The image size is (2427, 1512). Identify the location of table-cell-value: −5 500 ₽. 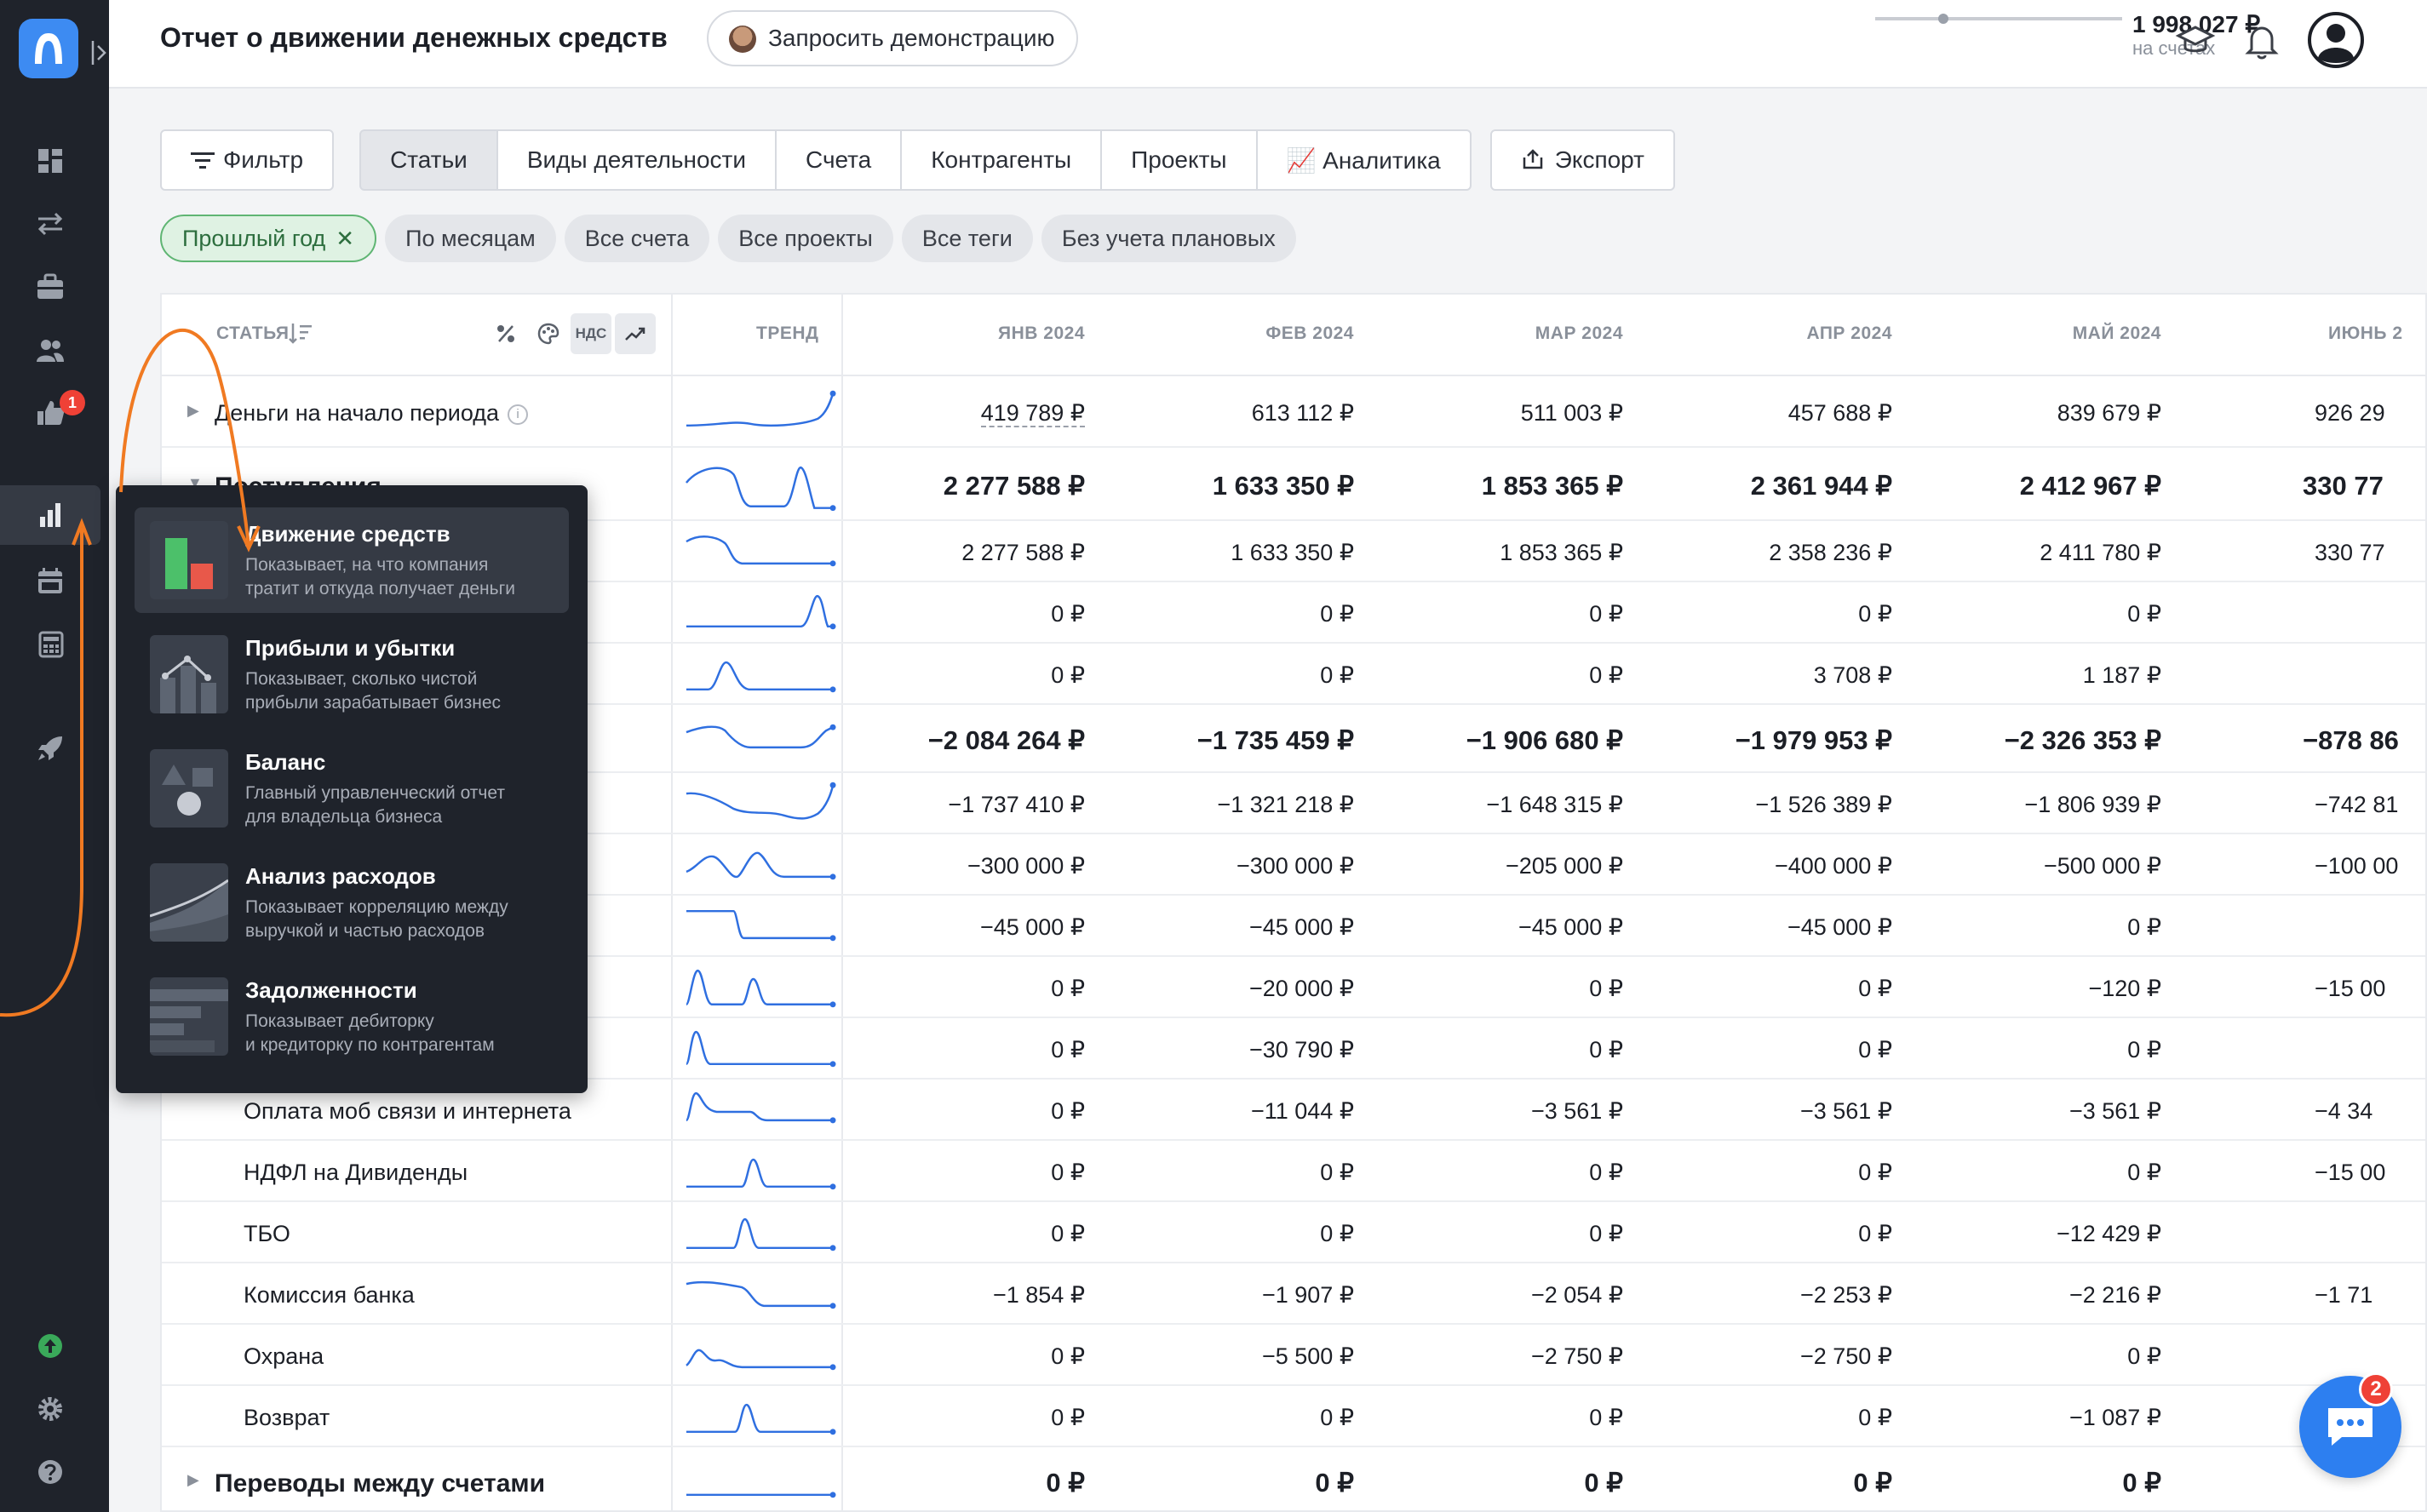
(1226, 1356).